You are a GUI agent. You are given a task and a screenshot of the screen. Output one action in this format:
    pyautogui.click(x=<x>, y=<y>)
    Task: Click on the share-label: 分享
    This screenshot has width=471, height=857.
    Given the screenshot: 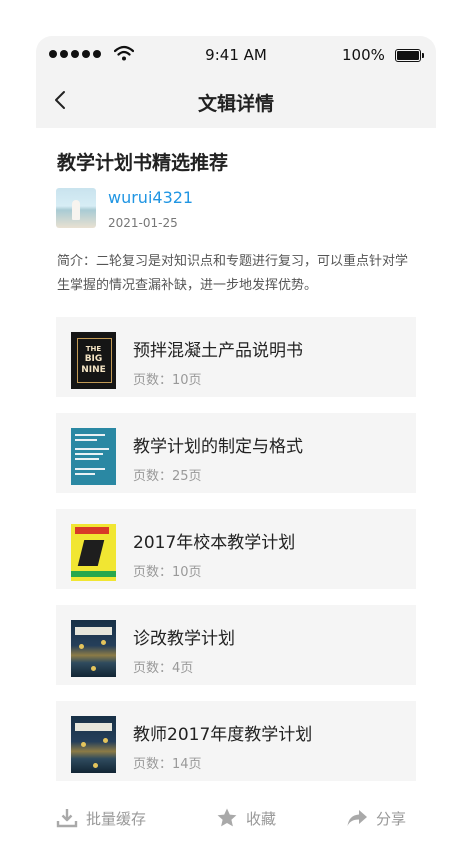 What is the action you would take?
    pyautogui.click(x=391, y=818)
    